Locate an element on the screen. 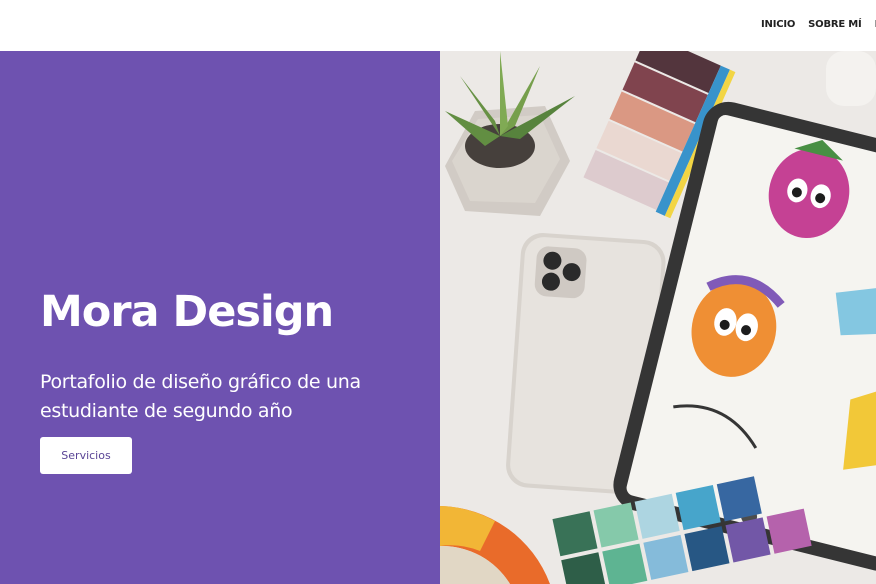 This screenshot has height=584, width=876. nav-link-inicio: INICIO is located at coordinates (778, 24).